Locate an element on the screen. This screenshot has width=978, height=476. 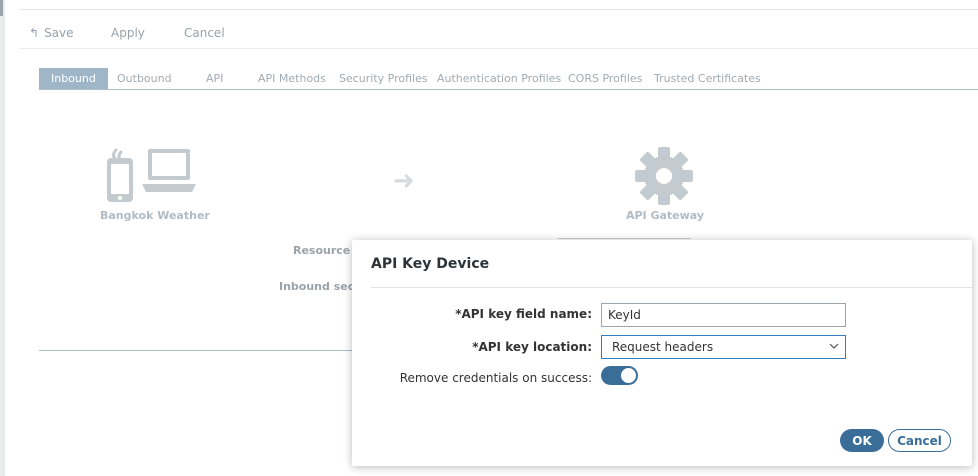
tab-authentication-profiles: Authentication Profiles is located at coordinates (499, 78).